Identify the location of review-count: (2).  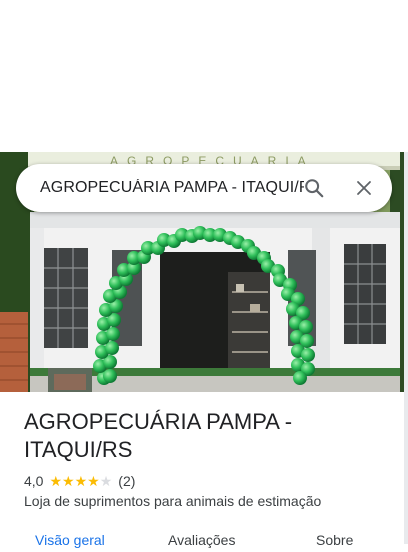
(126, 481).